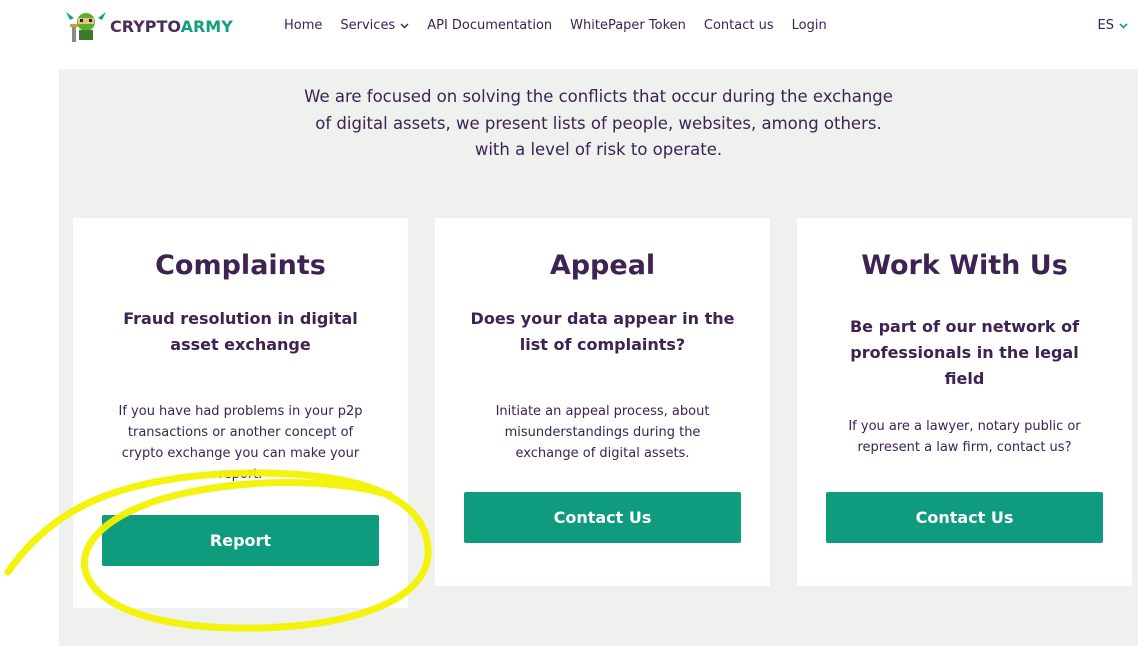  I want to click on nav-whitepaper-token: WhitePaper Token, so click(628, 25).